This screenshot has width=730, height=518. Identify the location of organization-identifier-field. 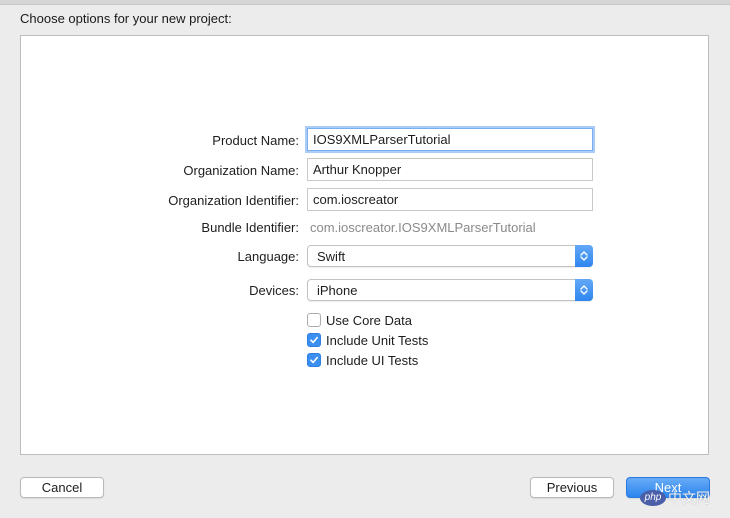
(450, 199).